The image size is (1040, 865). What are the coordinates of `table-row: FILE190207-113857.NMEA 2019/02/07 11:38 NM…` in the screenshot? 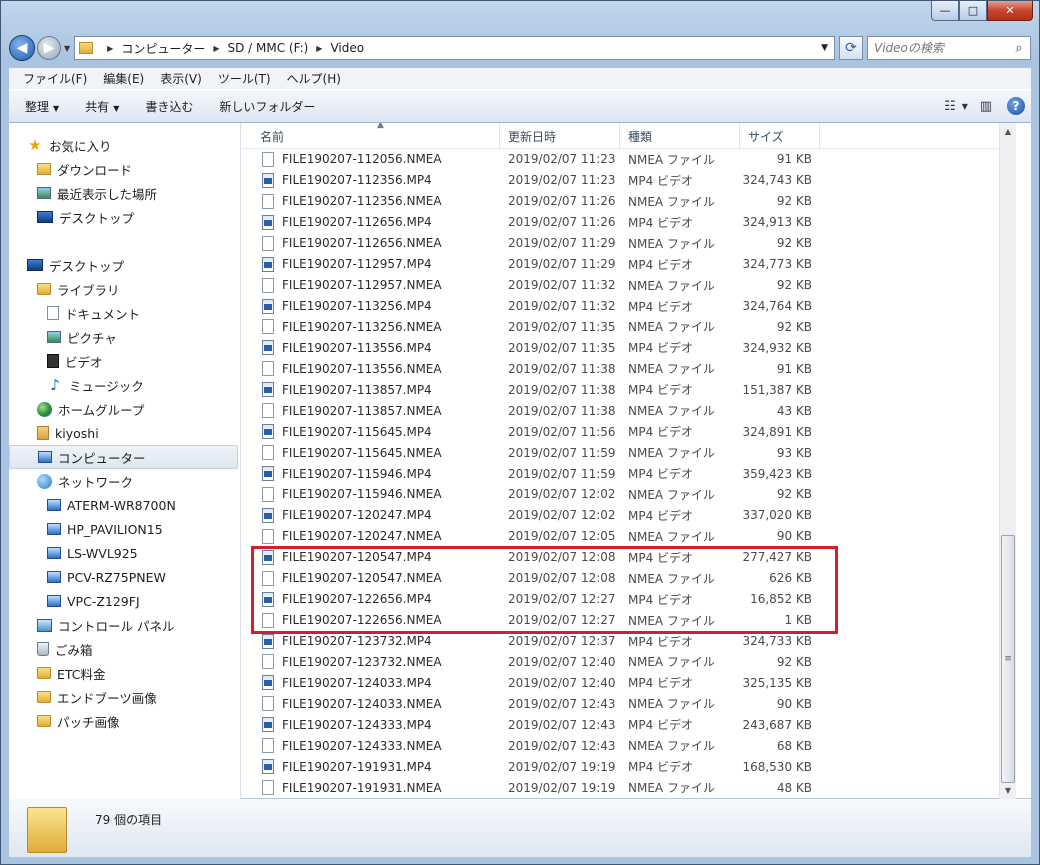 It's located at (629, 410).